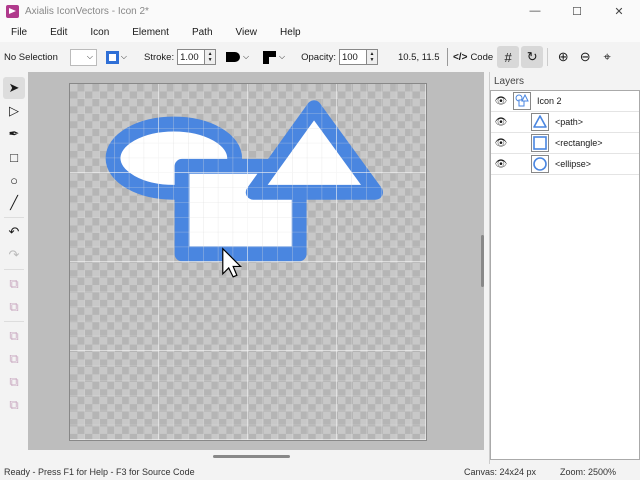 The image size is (640, 480). Describe the element at coordinates (481, 57) in the screenshot. I see `code-button: Code` at that location.